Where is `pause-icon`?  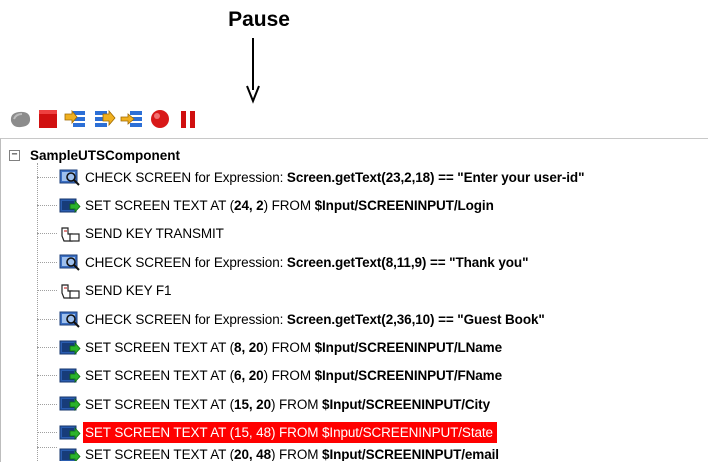 pause-icon is located at coordinates (188, 119).